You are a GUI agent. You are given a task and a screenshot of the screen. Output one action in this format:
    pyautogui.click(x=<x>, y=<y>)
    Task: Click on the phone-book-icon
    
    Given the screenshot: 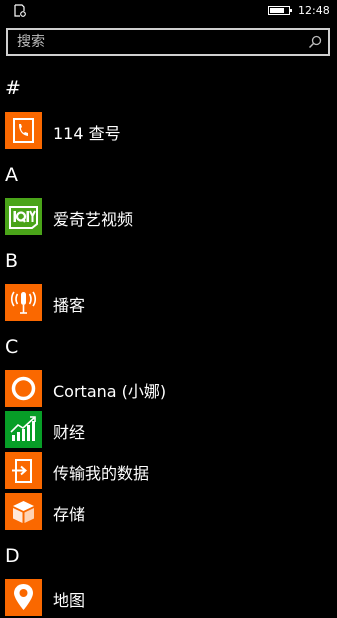 What is the action you would take?
    pyautogui.click(x=23, y=130)
    